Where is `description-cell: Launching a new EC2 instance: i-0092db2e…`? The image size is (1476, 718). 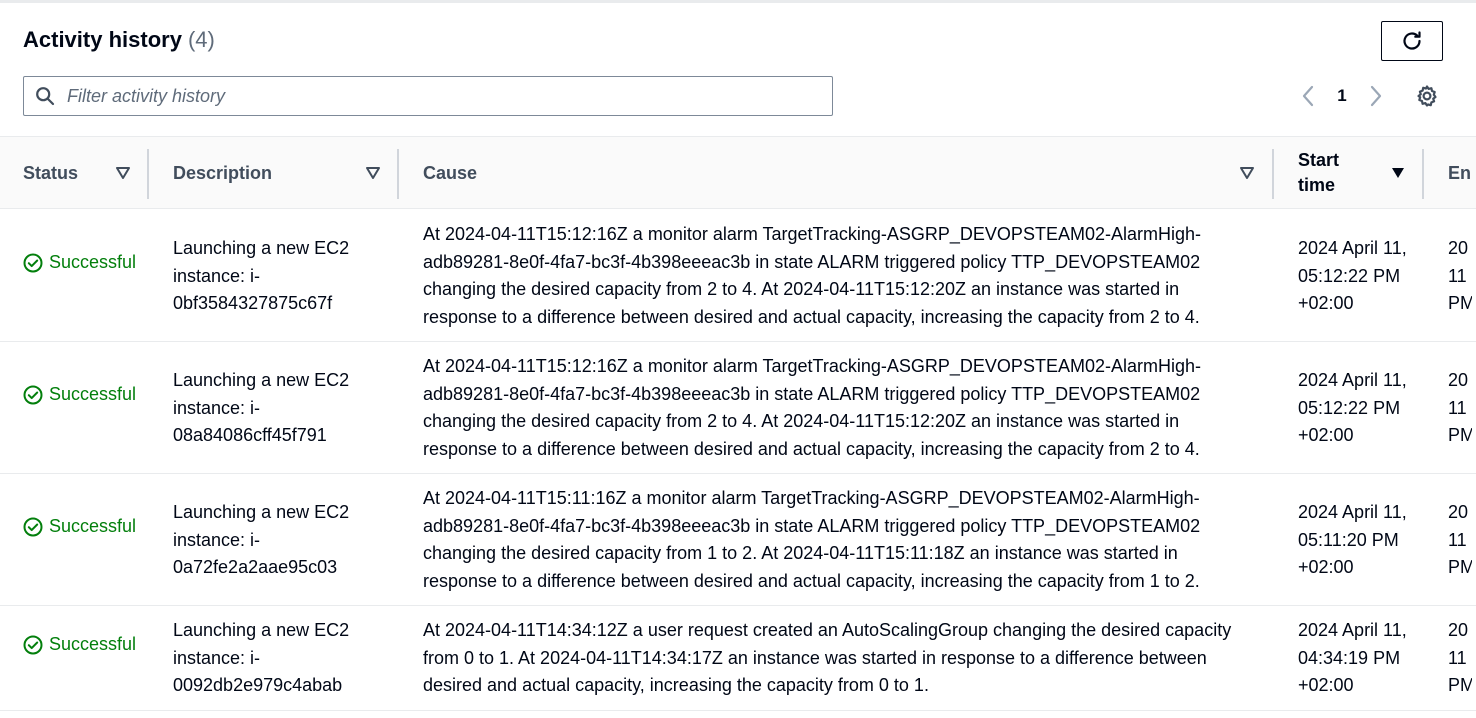
description-cell: Launching a new EC2 instance: i-0092db2e… is located at coordinates (261, 657).